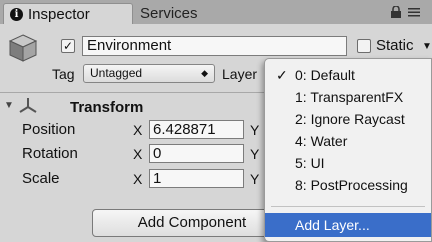 This screenshot has height=242, width=432. Describe the element at coordinates (137, 154) in the screenshot. I see `rotation-x-axis: X` at that location.